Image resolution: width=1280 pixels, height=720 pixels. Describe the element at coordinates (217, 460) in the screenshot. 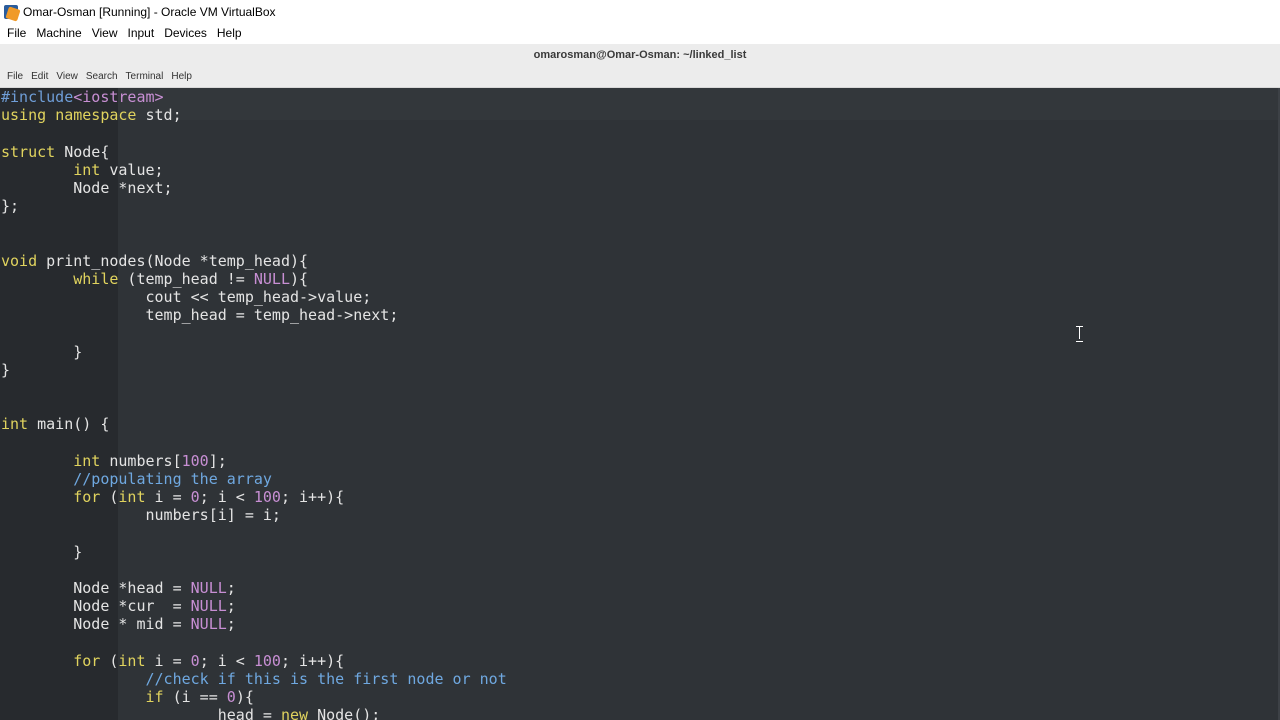

I see `code-token: ];` at that location.